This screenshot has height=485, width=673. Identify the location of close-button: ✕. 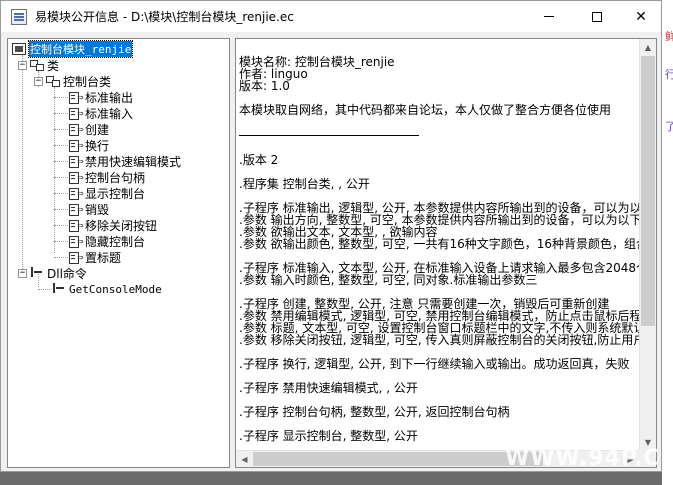
(641, 16).